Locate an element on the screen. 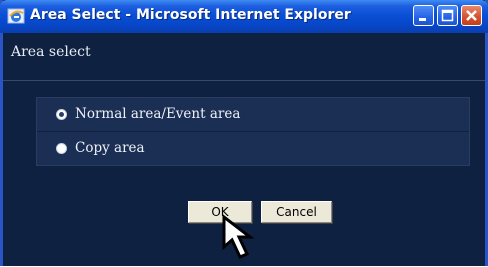 Image resolution: width=488 pixels, height=267 pixels. maximize-button is located at coordinates (447, 15).